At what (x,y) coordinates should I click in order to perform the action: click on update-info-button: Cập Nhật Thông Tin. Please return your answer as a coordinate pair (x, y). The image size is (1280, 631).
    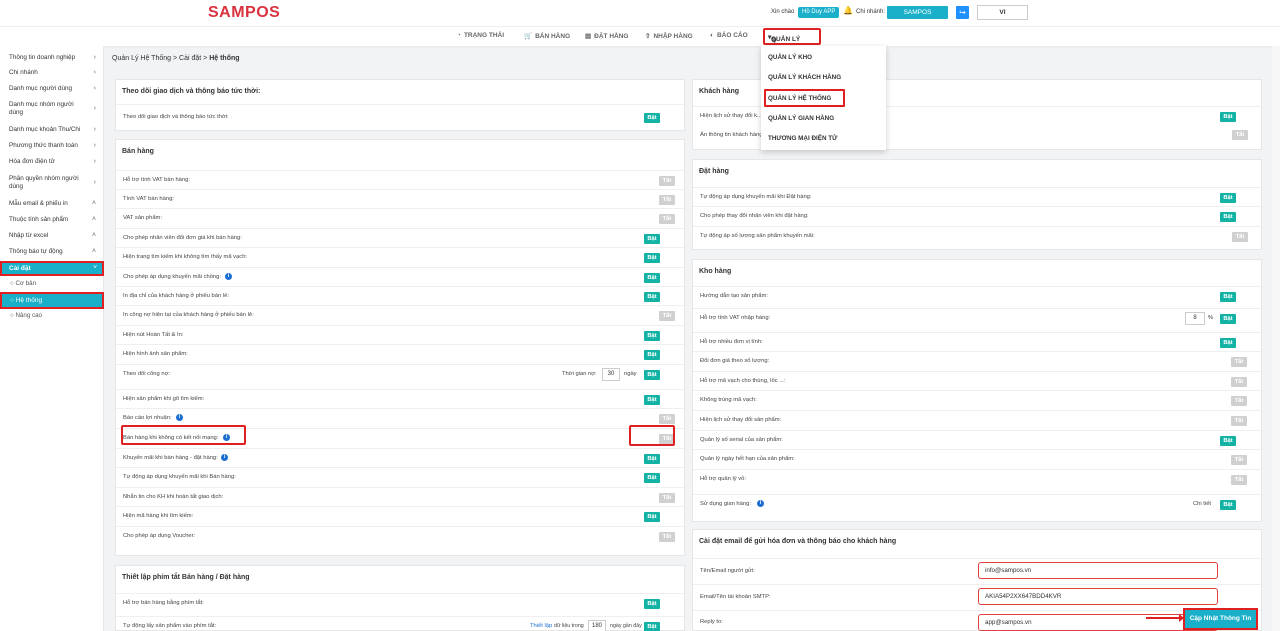
    Looking at the image, I should click on (1220, 619).